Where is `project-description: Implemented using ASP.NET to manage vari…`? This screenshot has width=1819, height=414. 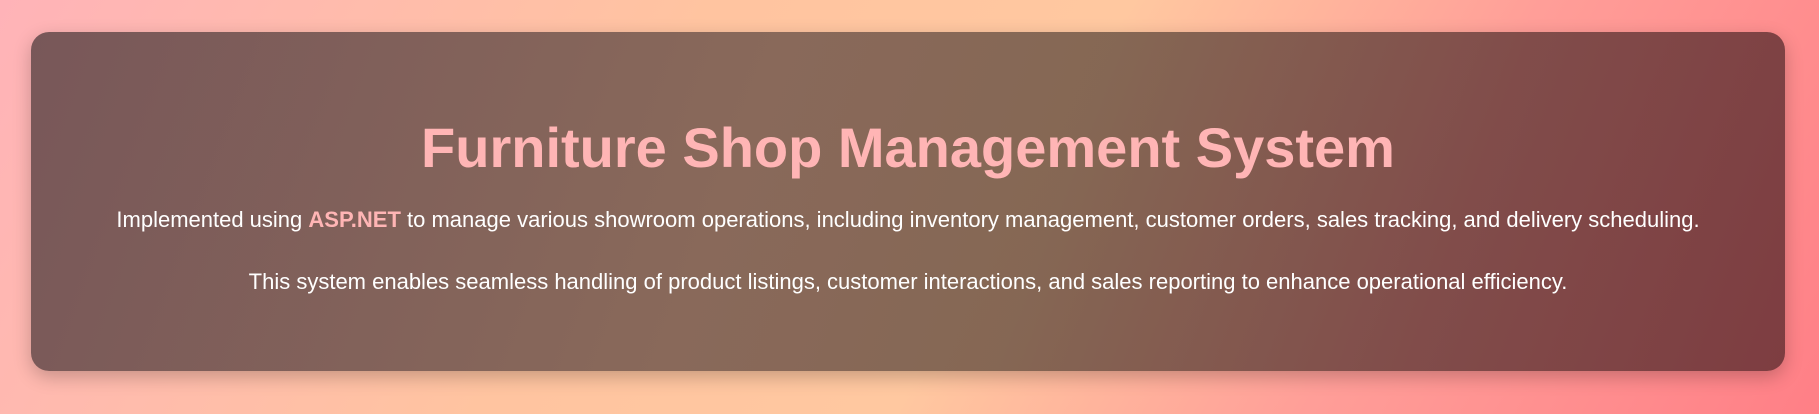 project-description: Implemented using ASP.NET to manage vari… is located at coordinates (908, 220).